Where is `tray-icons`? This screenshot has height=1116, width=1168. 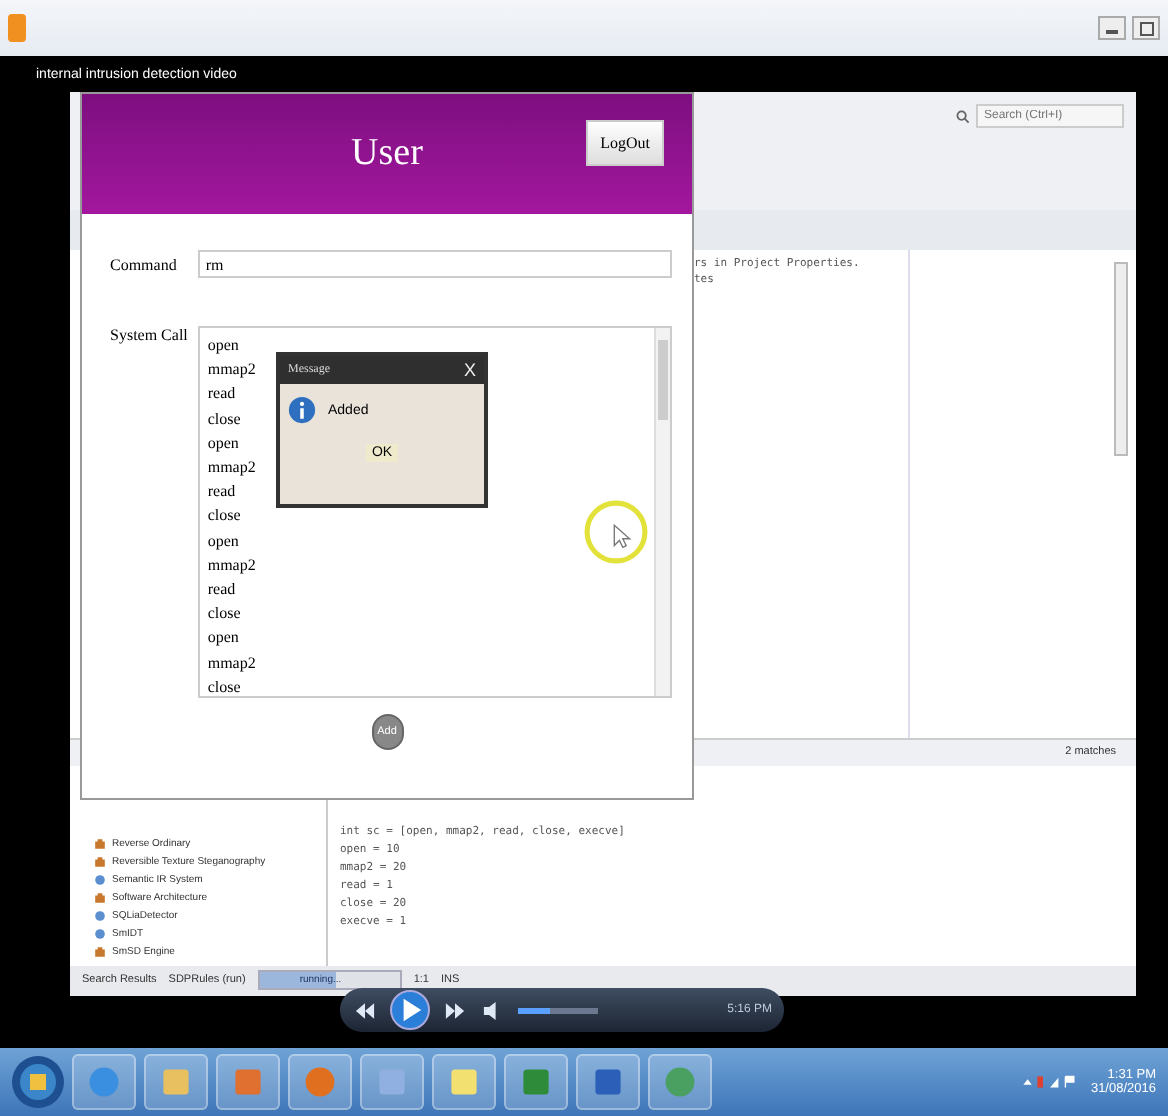
tray-icons is located at coordinates (1050, 1082).